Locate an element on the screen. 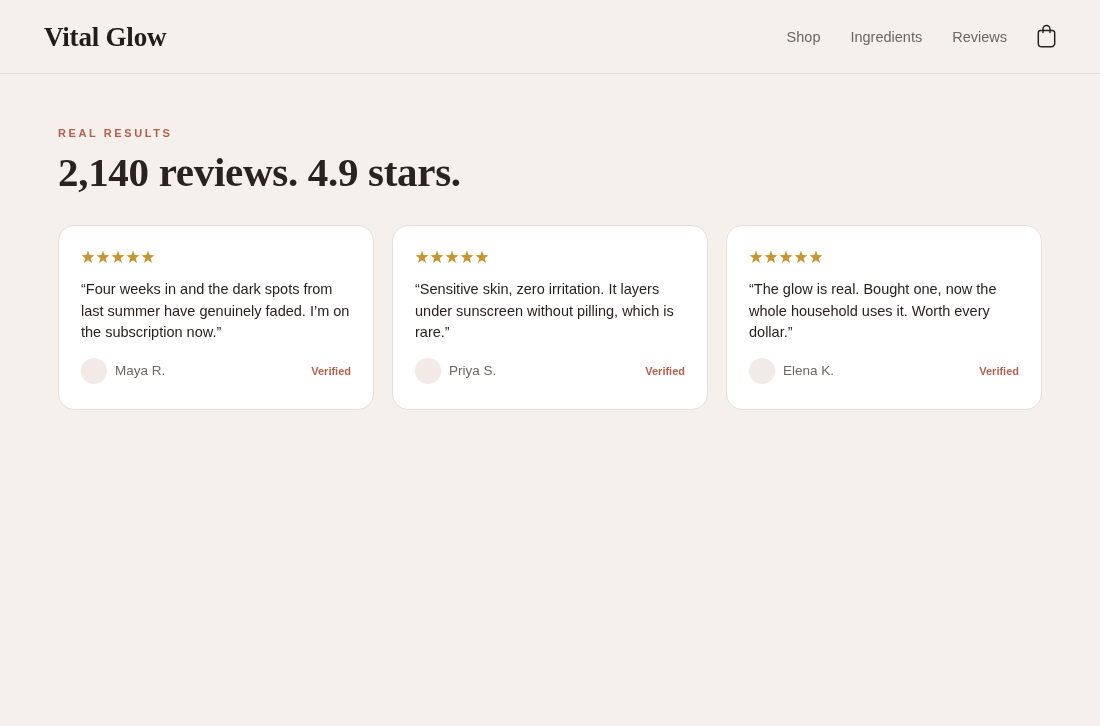 This screenshot has width=1100, height=726. reviewer-name: Maya R. is located at coordinates (140, 370).